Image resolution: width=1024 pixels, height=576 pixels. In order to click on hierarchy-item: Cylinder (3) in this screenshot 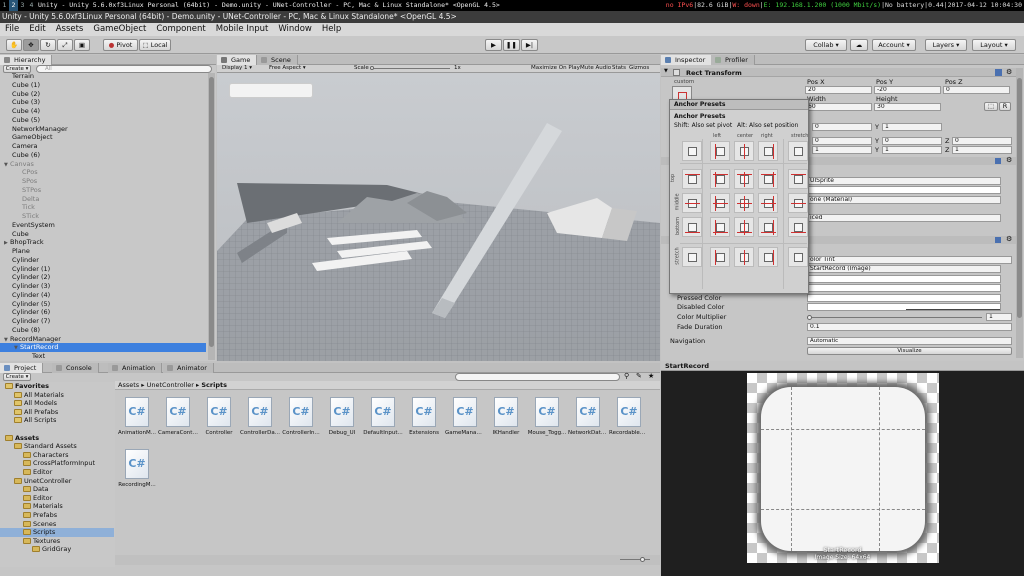, I will do `click(103, 286)`.